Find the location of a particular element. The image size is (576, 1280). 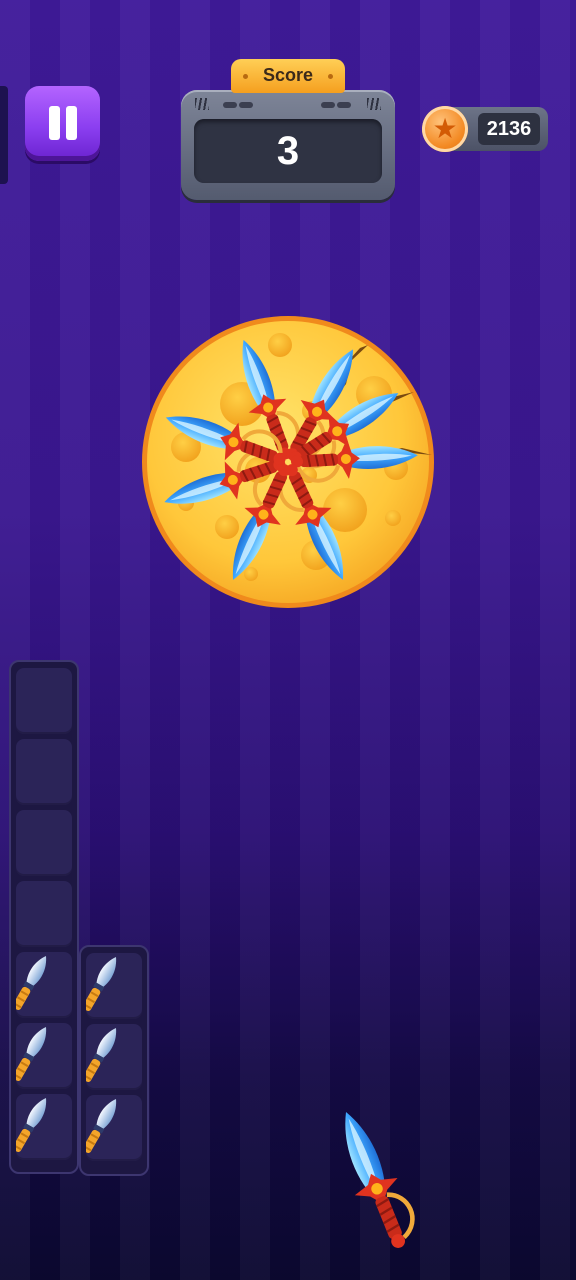

ready-knife is located at coordinates (374, 1179).